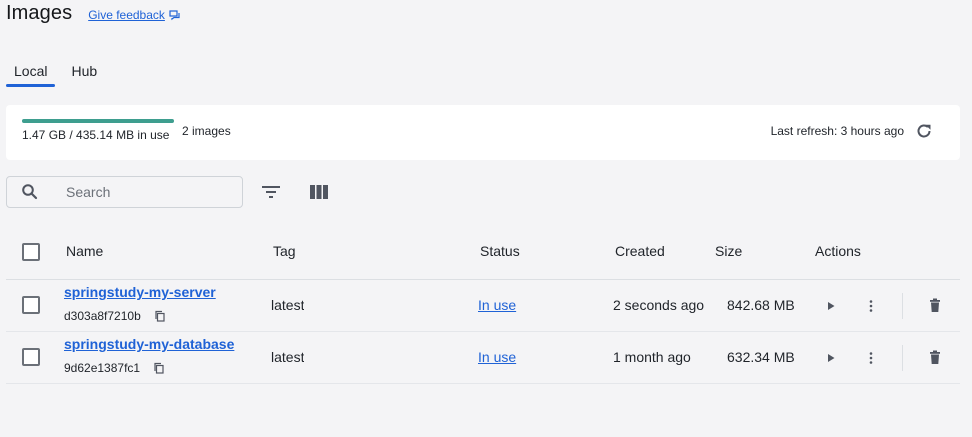 The height and width of the screenshot is (437, 972). What do you see at coordinates (146, 192) in the screenshot?
I see `search-input` at bounding box center [146, 192].